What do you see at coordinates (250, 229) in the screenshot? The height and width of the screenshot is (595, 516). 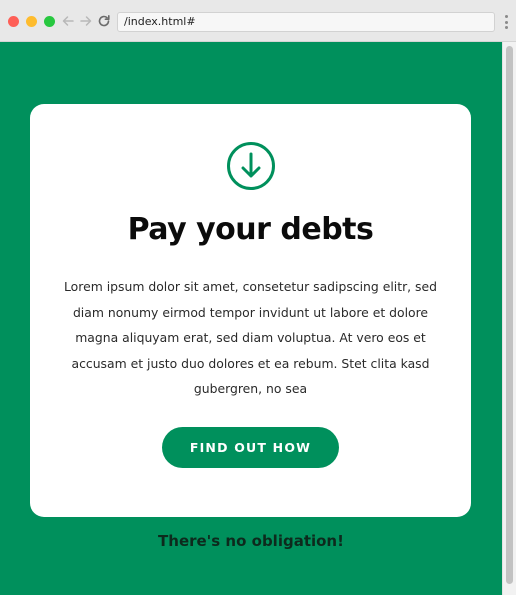 I see `card-title: Pay your debts` at bounding box center [250, 229].